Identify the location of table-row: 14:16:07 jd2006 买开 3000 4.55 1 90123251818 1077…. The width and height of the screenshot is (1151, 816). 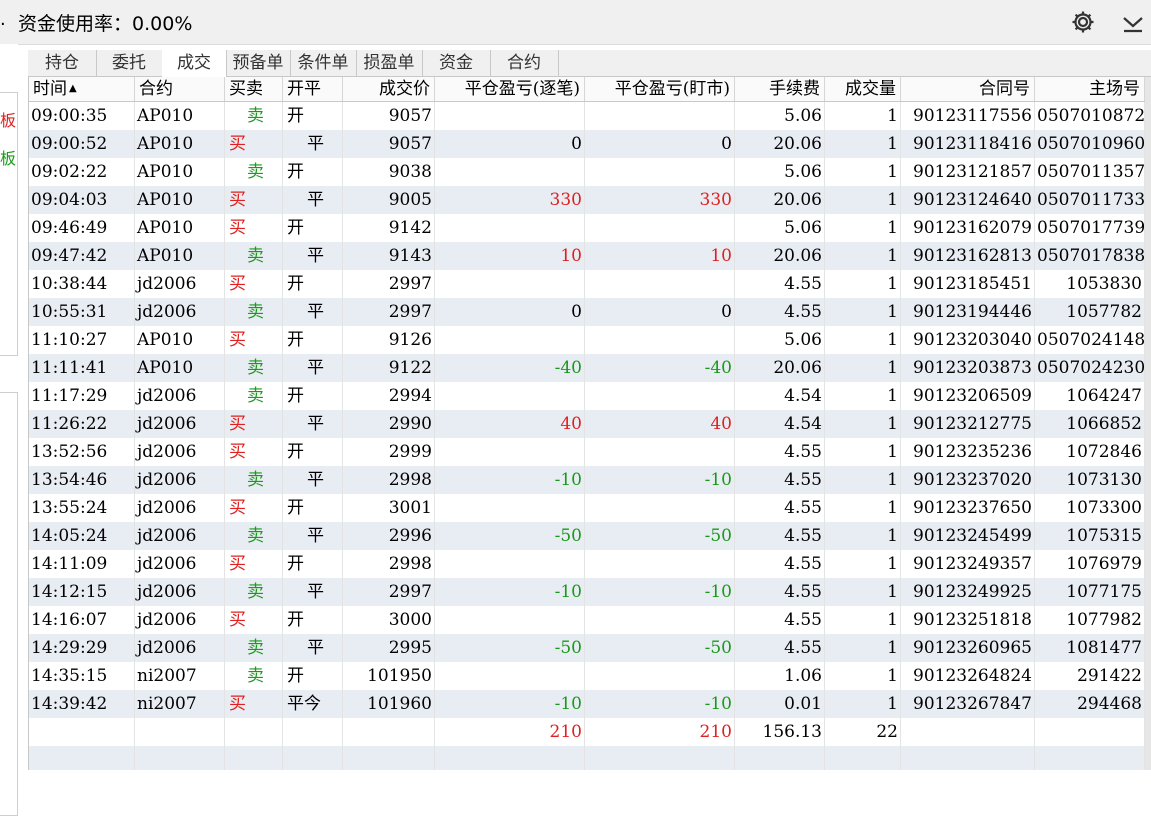
(587, 620).